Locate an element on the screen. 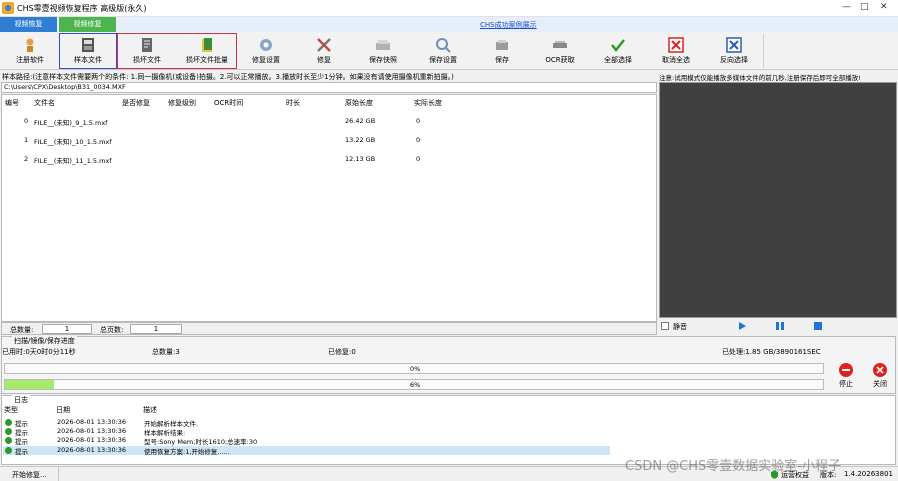 This screenshot has height=481, width=898. total-count-value: 1 is located at coordinates (67, 329).